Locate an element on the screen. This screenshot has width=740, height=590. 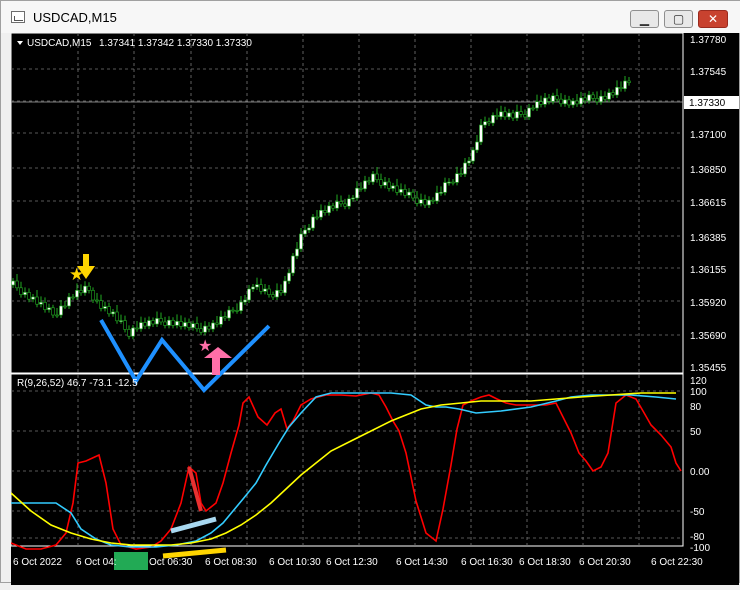
price-tick: 1.35920 is located at coordinates (708, 303).